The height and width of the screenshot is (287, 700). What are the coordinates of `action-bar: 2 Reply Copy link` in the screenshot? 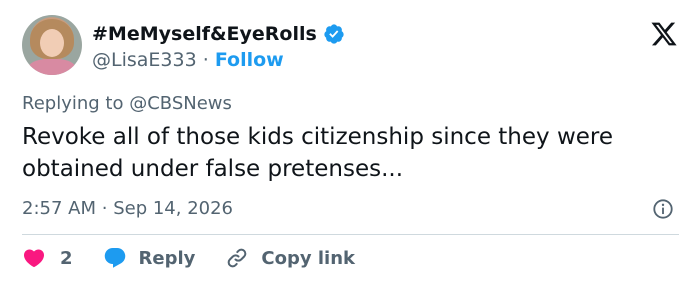 It's located at (188, 258).